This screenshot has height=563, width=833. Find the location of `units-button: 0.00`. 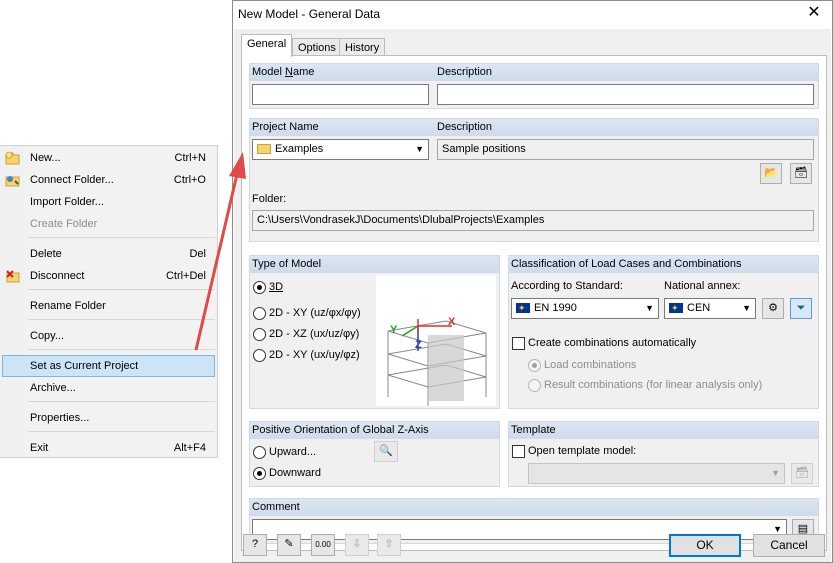

units-button: 0.00 is located at coordinates (323, 545).